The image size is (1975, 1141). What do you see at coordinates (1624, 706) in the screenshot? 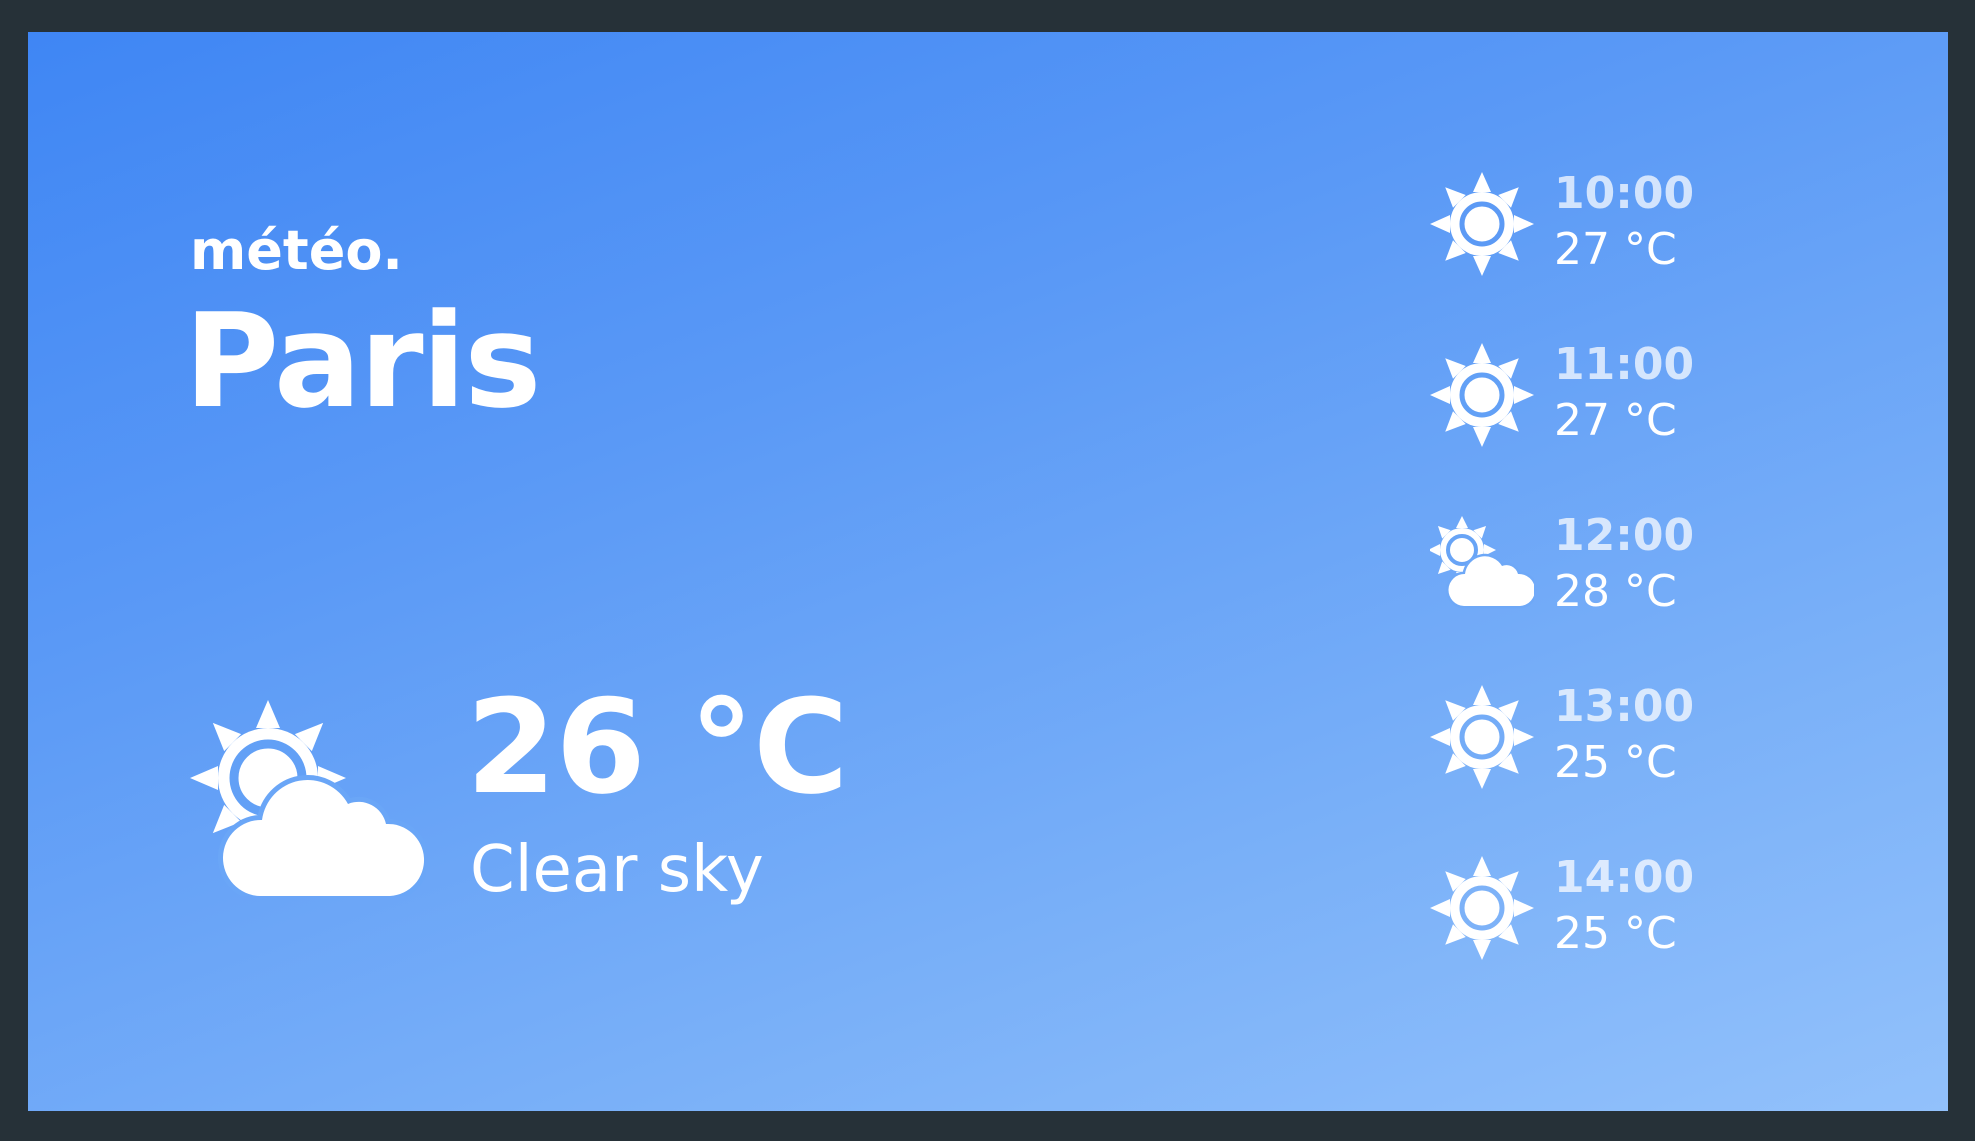
I see `forecast-time: 13:00` at bounding box center [1624, 706].